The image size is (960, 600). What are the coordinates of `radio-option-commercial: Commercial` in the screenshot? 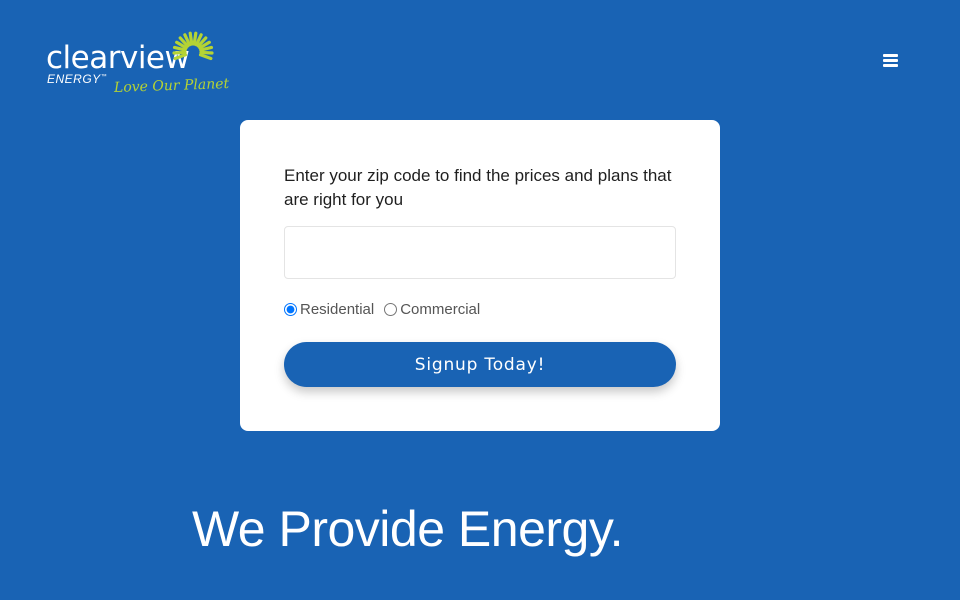 It's located at (432, 309).